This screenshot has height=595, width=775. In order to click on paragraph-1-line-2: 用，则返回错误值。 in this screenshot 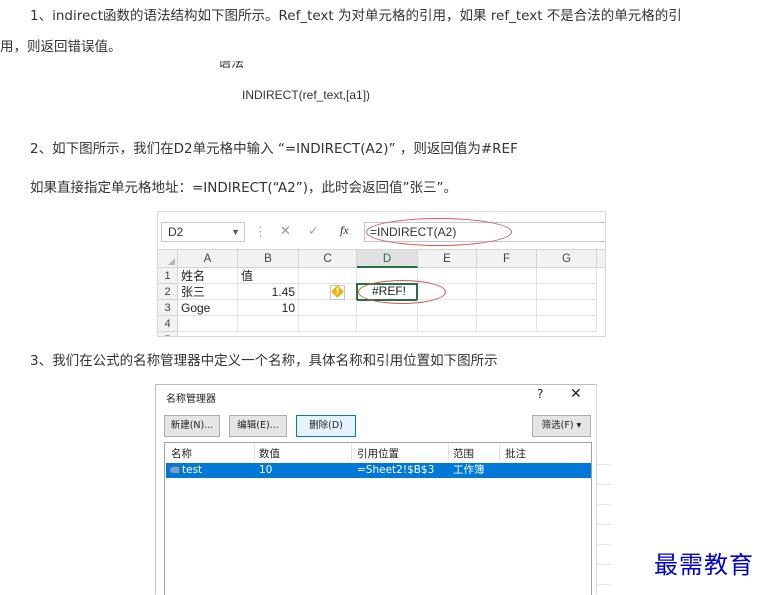, I will do `click(61, 47)`.